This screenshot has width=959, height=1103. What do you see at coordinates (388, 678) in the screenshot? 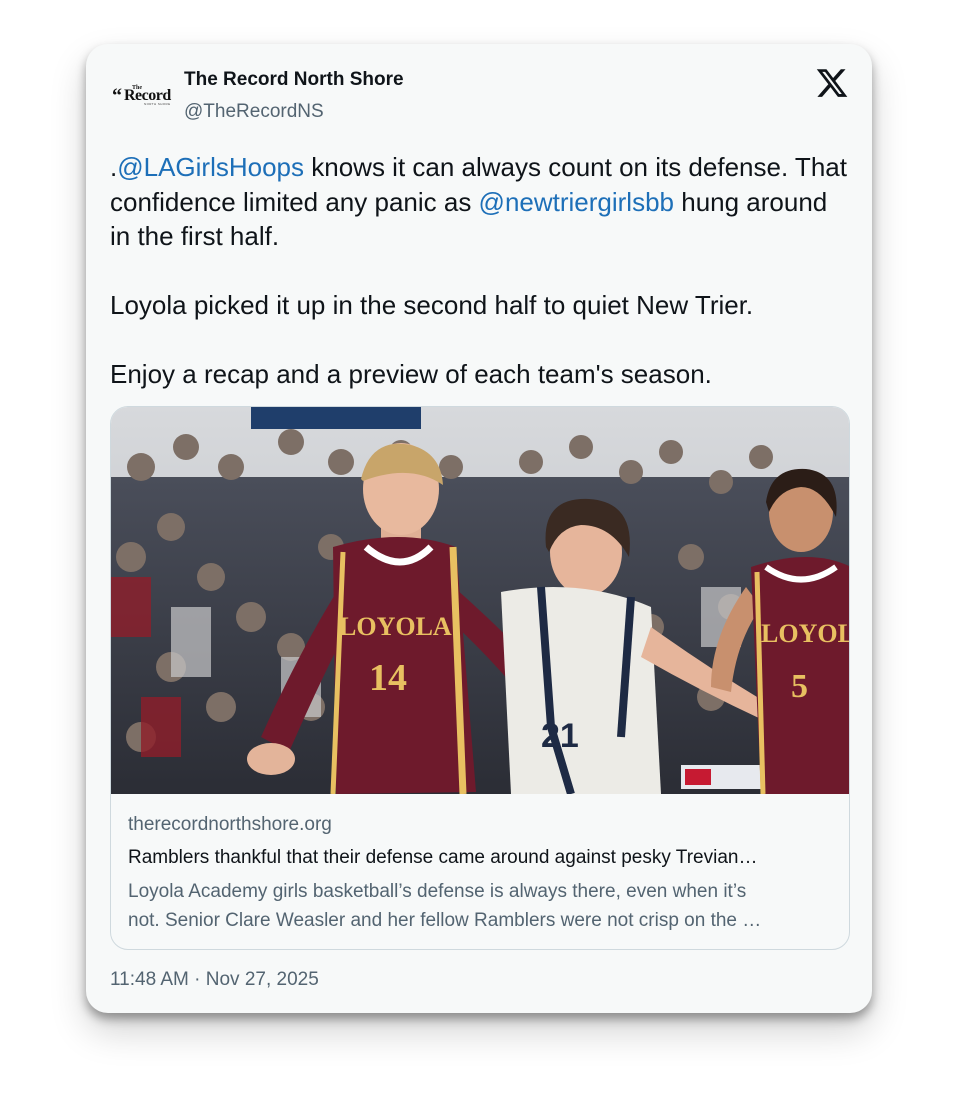
I see `jersey-left-number-text: 14` at bounding box center [388, 678].